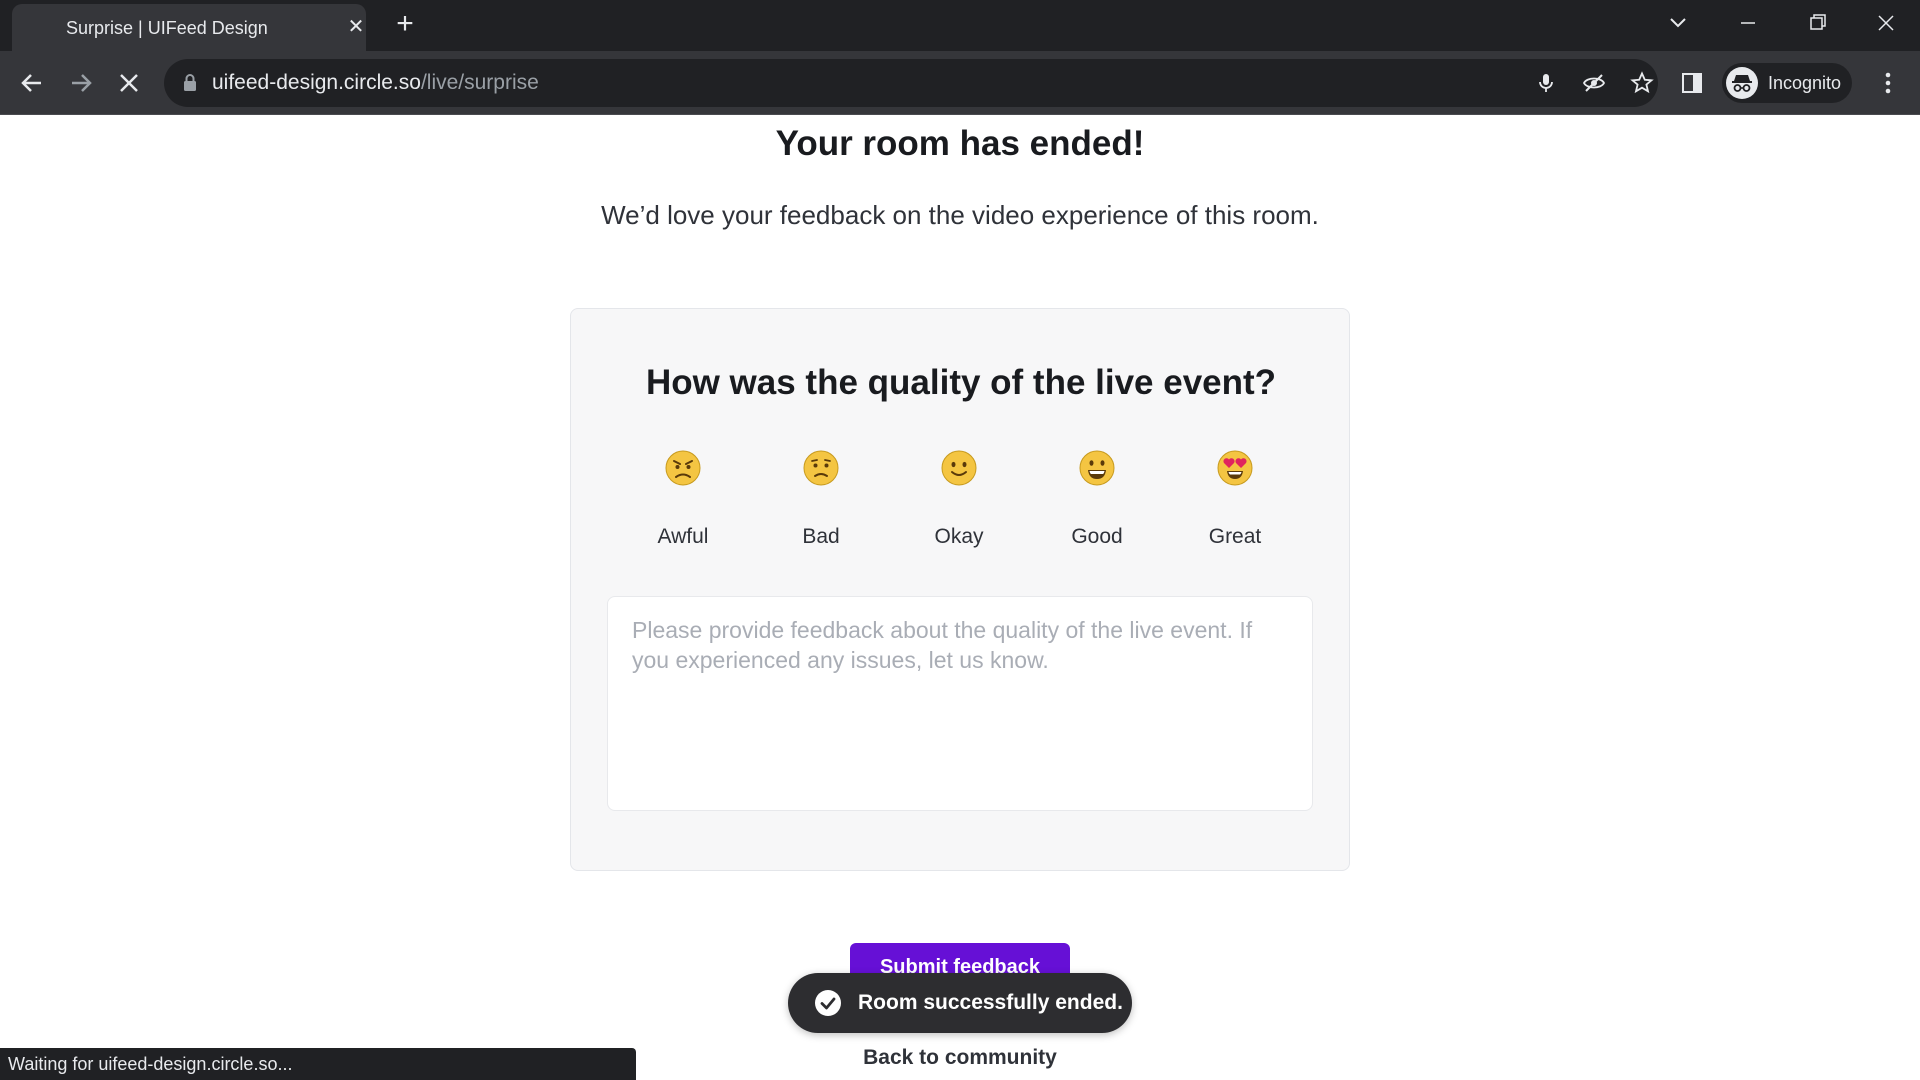 The image size is (1920, 1080). I want to click on close-window-icon, so click(1886, 23).